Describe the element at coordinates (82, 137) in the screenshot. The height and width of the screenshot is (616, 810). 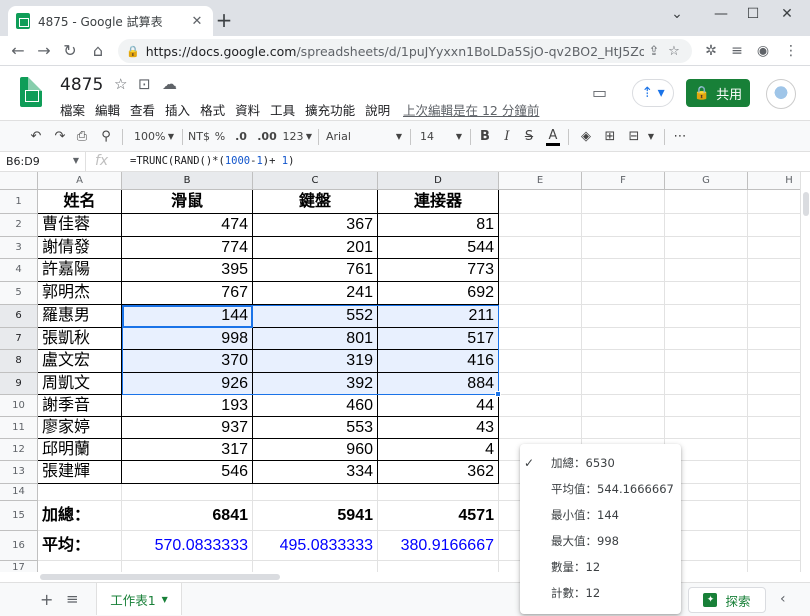
I see `print-icon: ⎙` at that location.